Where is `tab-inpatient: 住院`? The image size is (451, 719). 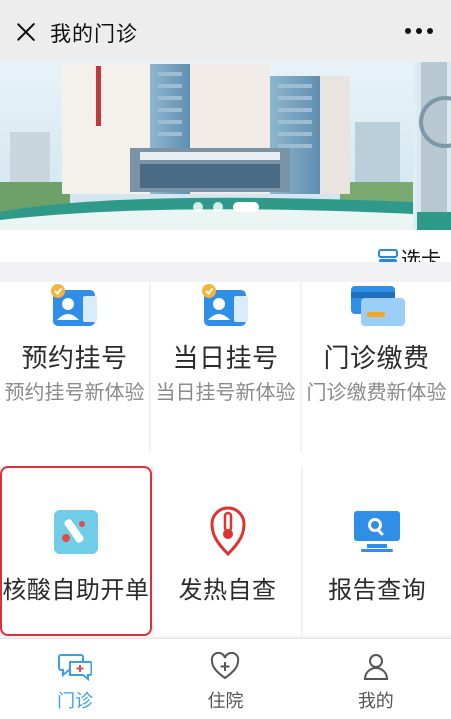
tab-inpatient: 住院 is located at coordinates (225, 679).